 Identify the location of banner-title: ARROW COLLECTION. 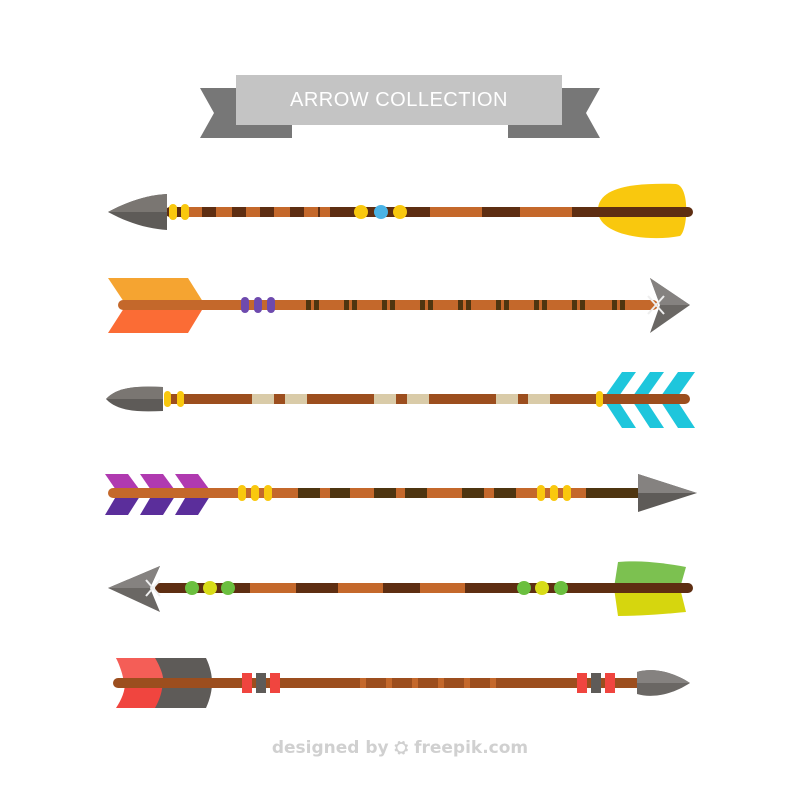
(399, 100).